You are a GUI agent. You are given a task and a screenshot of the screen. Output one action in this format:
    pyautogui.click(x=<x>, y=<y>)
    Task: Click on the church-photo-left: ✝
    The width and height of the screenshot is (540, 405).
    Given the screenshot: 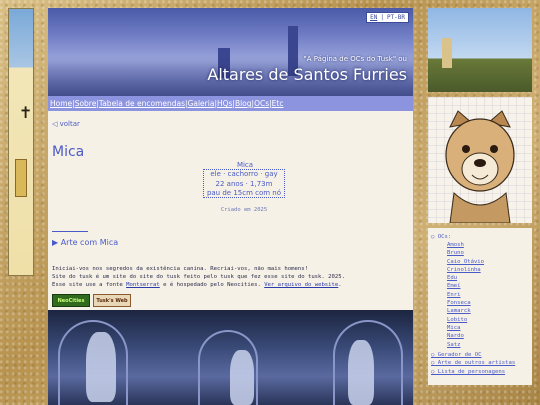 What is the action you would take?
    pyautogui.click(x=21, y=142)
    